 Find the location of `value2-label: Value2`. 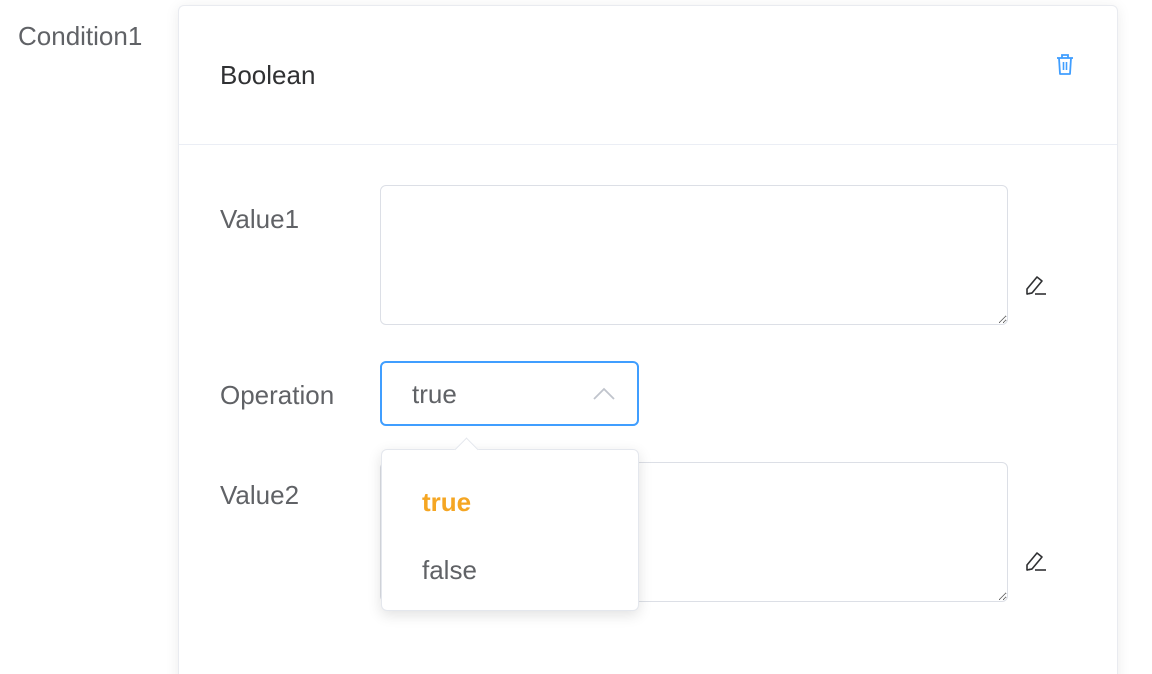

value2-label: Value2 is located at coordinates (260, 495).